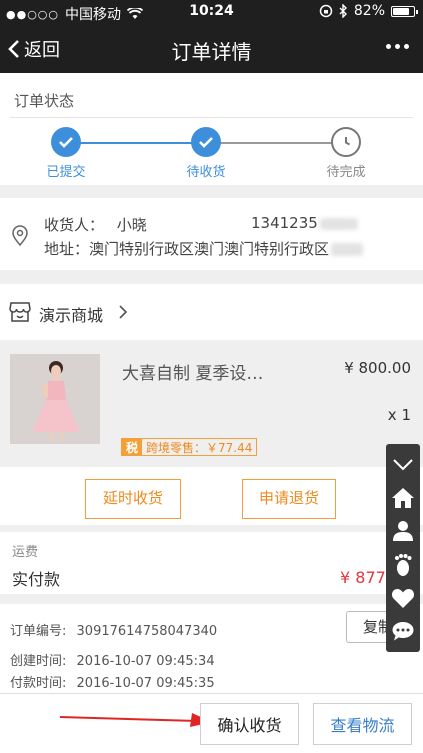 The image size is (423, 753). Describe the element at coordinates (38, 661) in the screenshot. I see `created-time-label: 创建时间:` at that location.